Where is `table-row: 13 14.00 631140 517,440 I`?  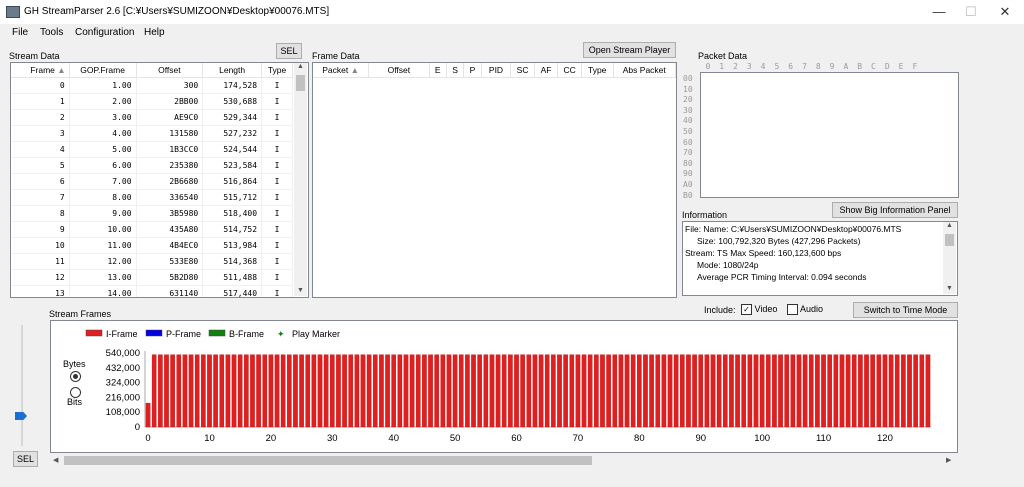 table-row: 13 14.00 631140 517,440 I is located at coordinates (152, 291).